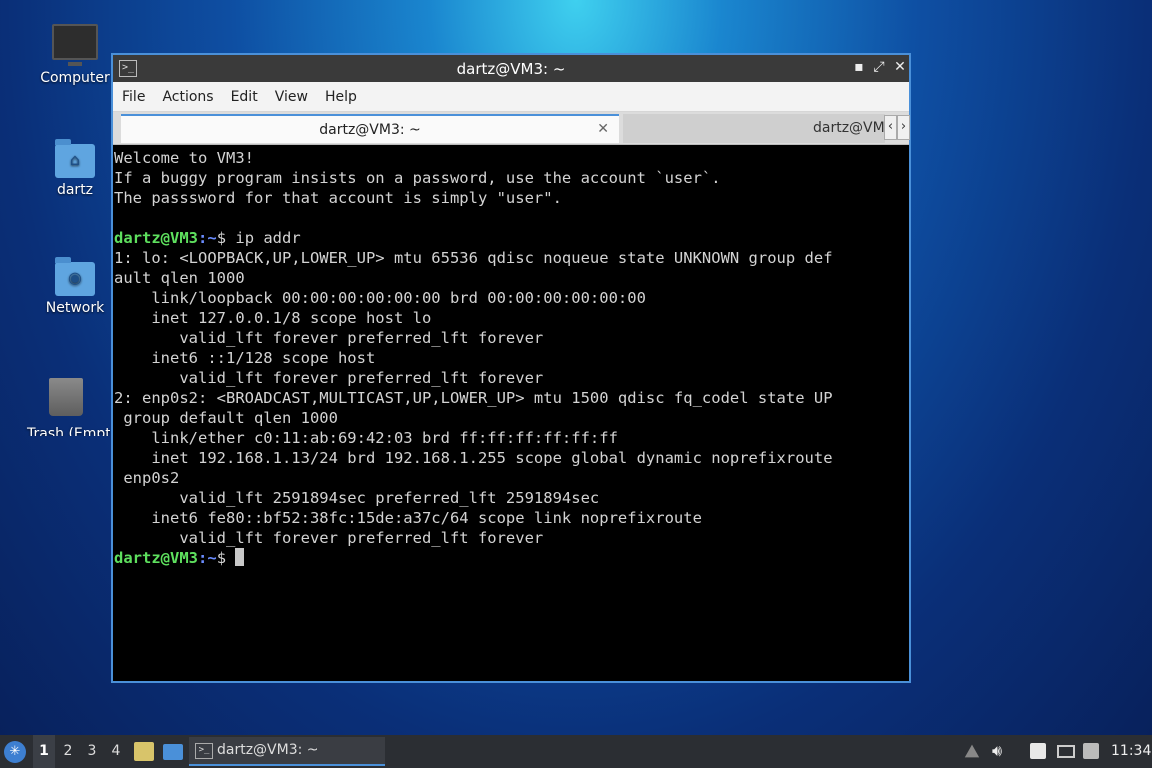 The image size is (1152, 768). I want to click on desktop-icon-network: ◉ Network, so click(75, 286).